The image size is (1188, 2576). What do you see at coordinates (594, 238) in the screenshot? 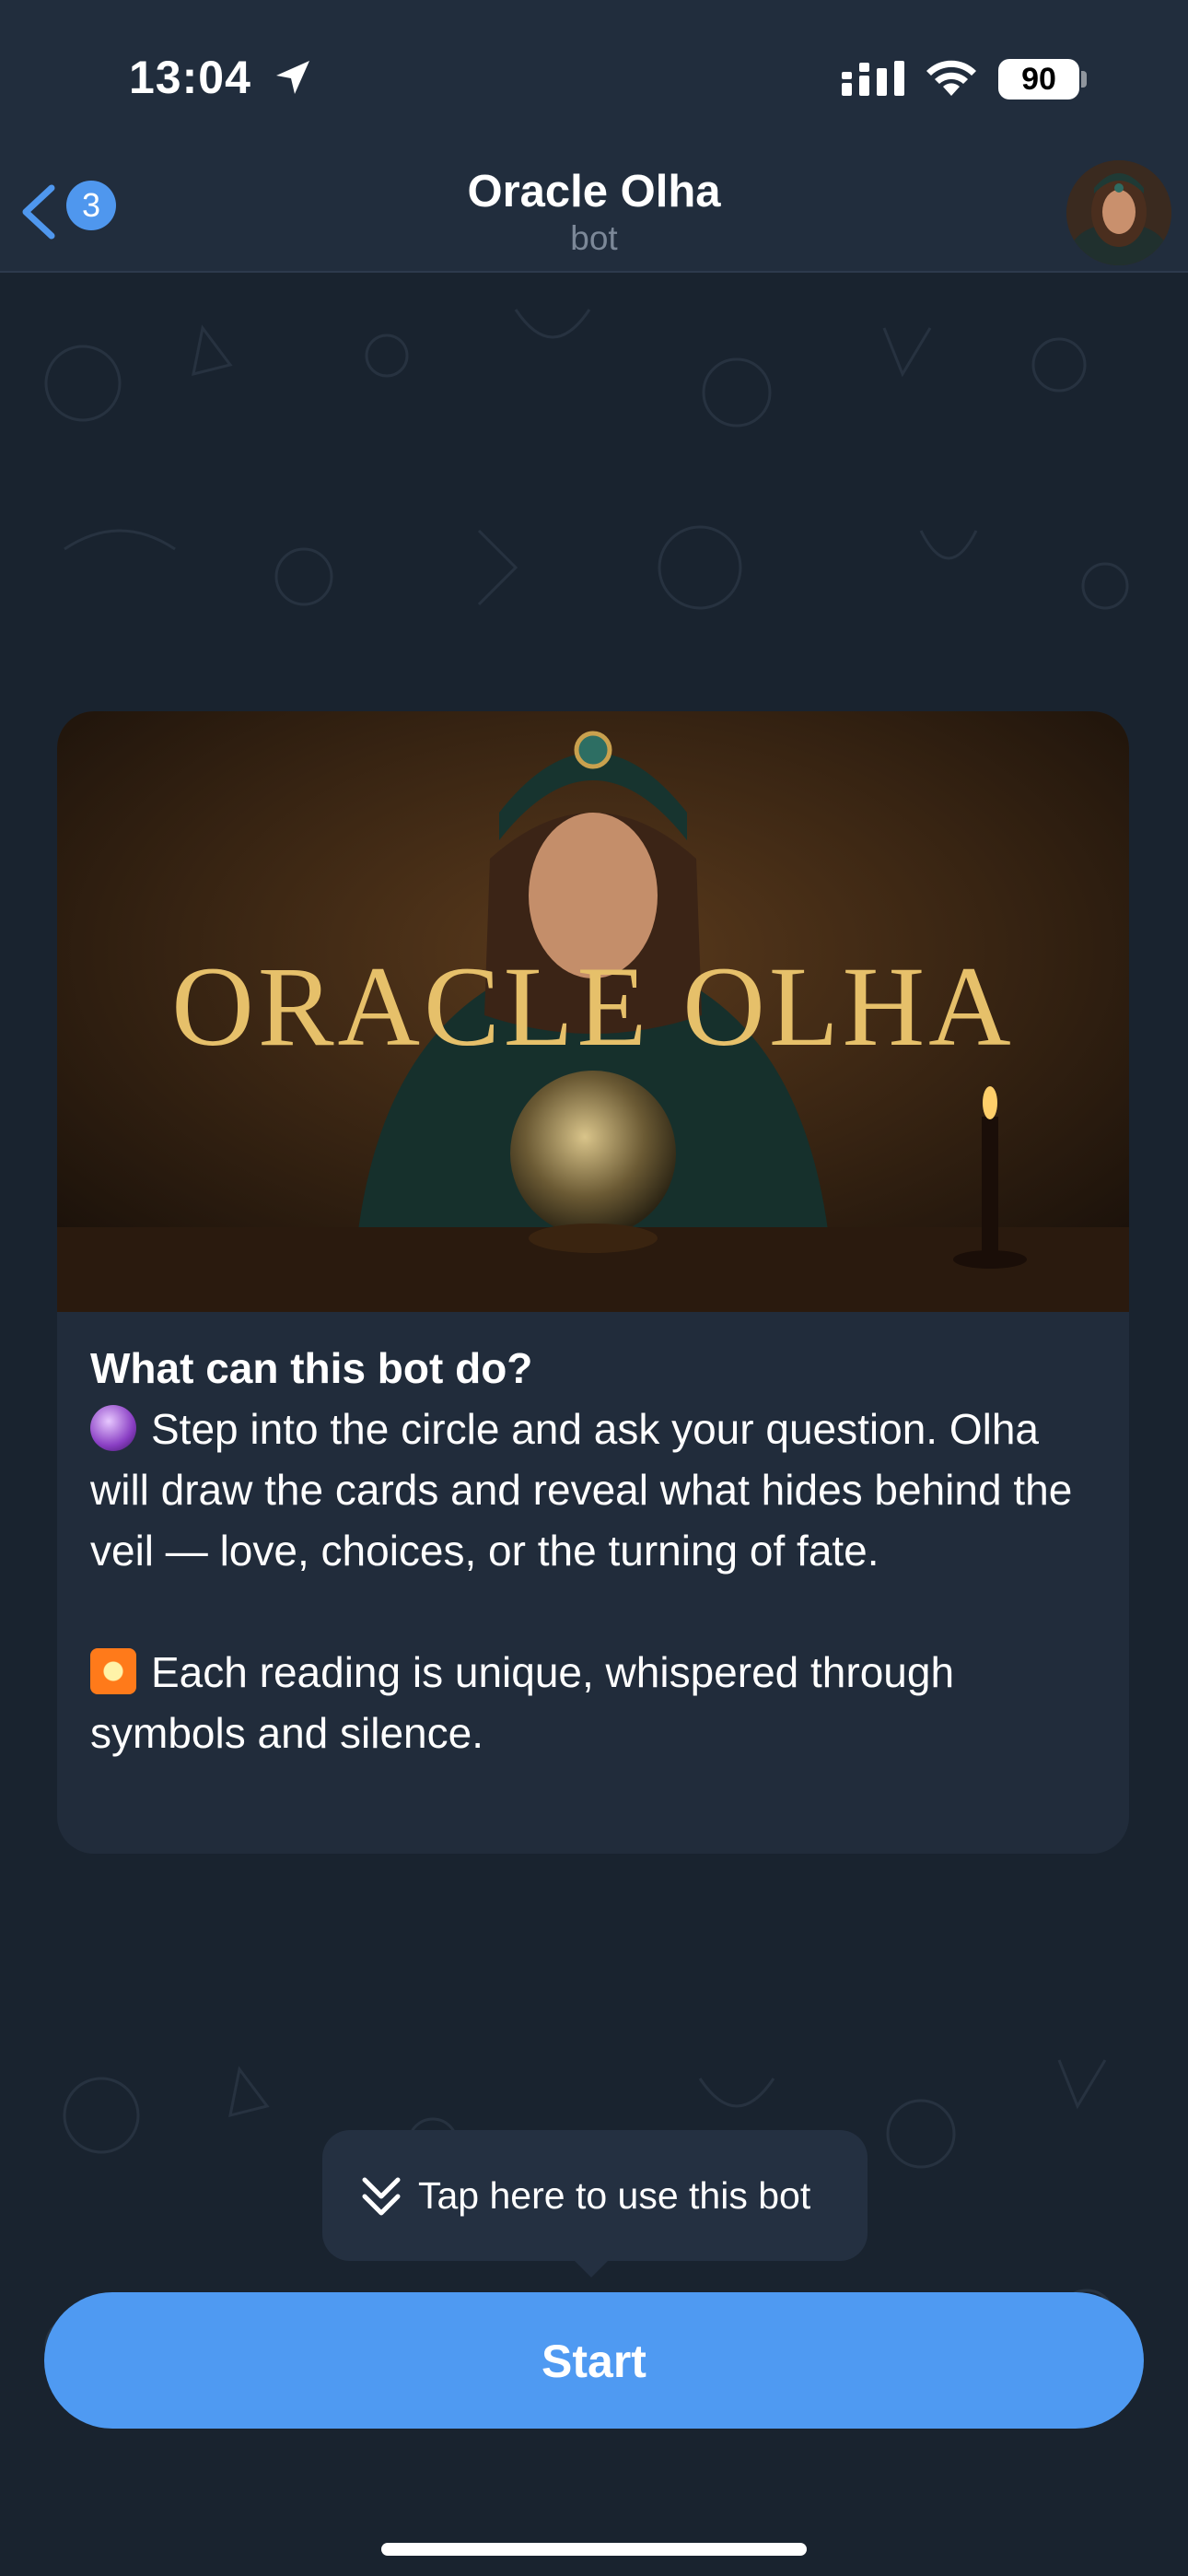
I see `chat-subtitle: bot` at bounding box center [594, 238].